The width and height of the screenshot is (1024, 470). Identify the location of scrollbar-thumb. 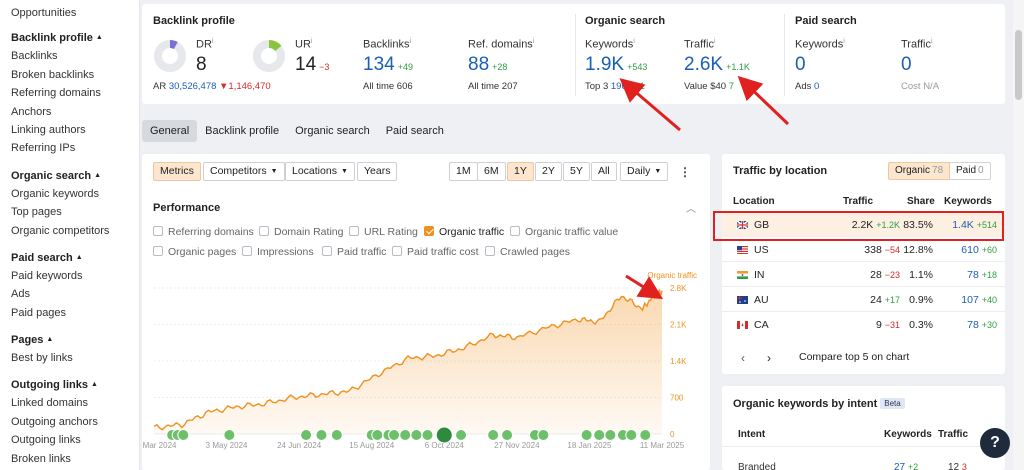
(1018, 65).